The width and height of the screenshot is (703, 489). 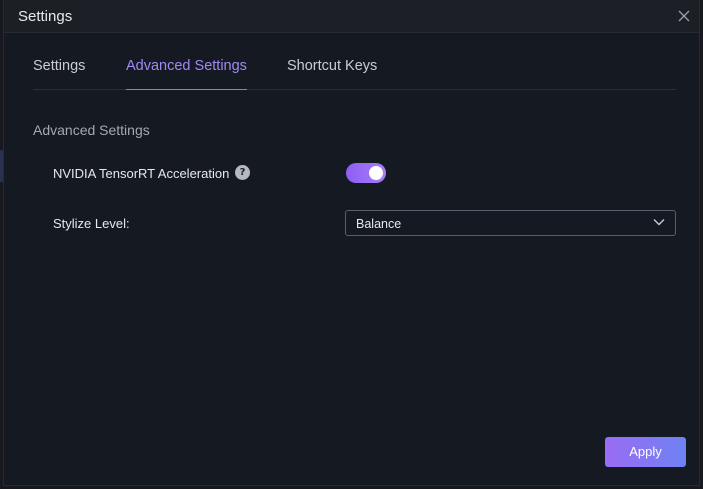 What do you see at coordinates (242, 172) in the screenshot?
I see `question-mark-icon: ?` at bounding box center [242, 172].